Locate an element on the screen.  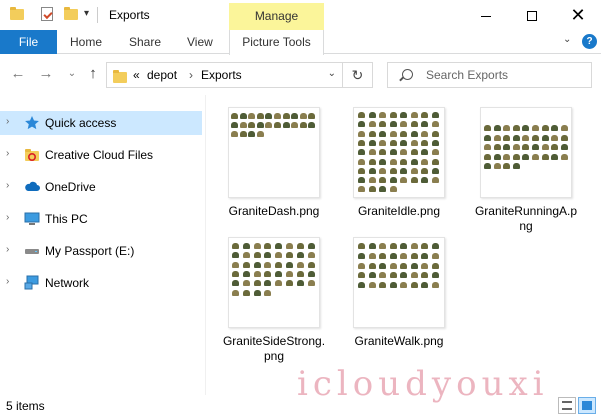
expand-ribbon-chevron-icon: ⌄ is located at coordinates (567, 39).